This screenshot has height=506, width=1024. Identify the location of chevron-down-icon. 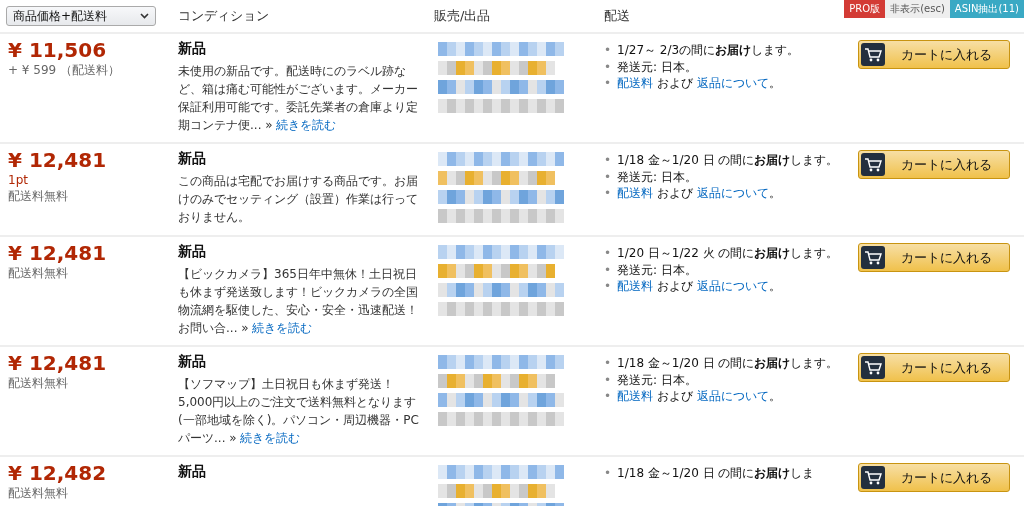
(144, 16).